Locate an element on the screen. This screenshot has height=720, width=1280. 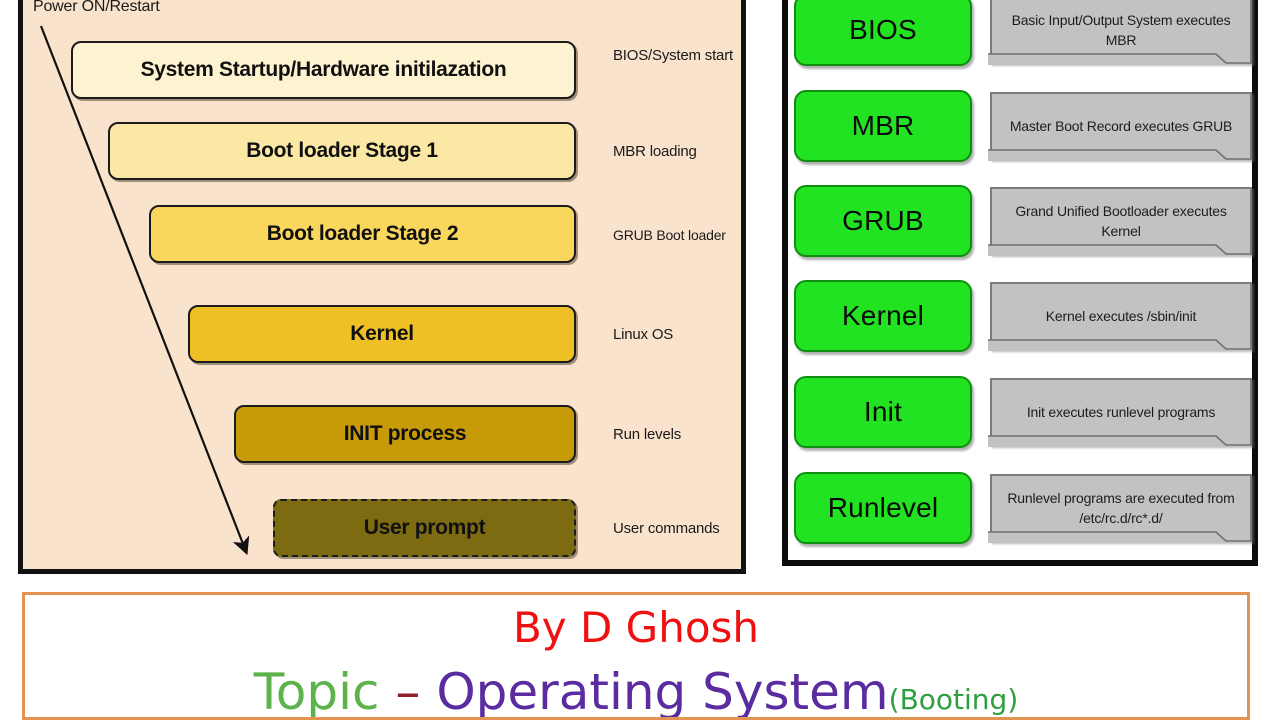
chain-key-box: Init is located at coordinates (883, 412).